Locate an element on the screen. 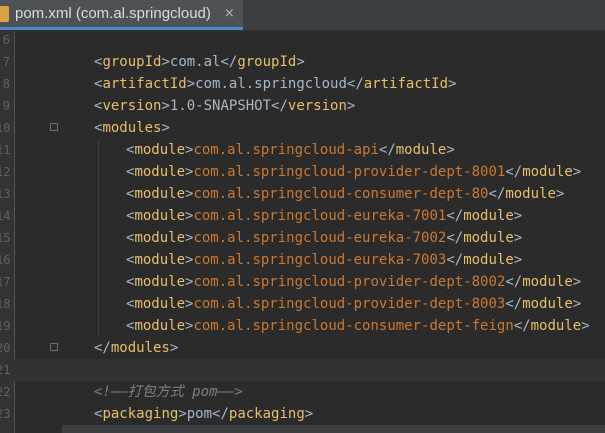  code-line: 9 <version>1.0-SNAPSHOT</version> is located at coordinates (302, 106).